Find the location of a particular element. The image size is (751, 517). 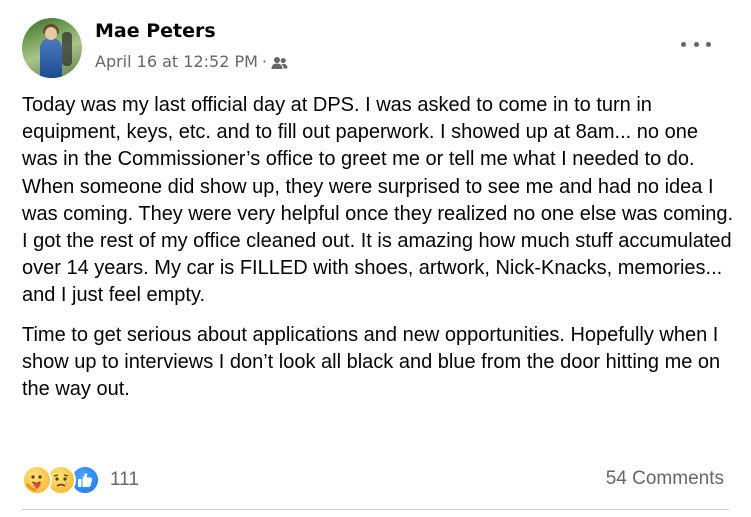

avatar-figure-dress is located at coordinates (51, 58).